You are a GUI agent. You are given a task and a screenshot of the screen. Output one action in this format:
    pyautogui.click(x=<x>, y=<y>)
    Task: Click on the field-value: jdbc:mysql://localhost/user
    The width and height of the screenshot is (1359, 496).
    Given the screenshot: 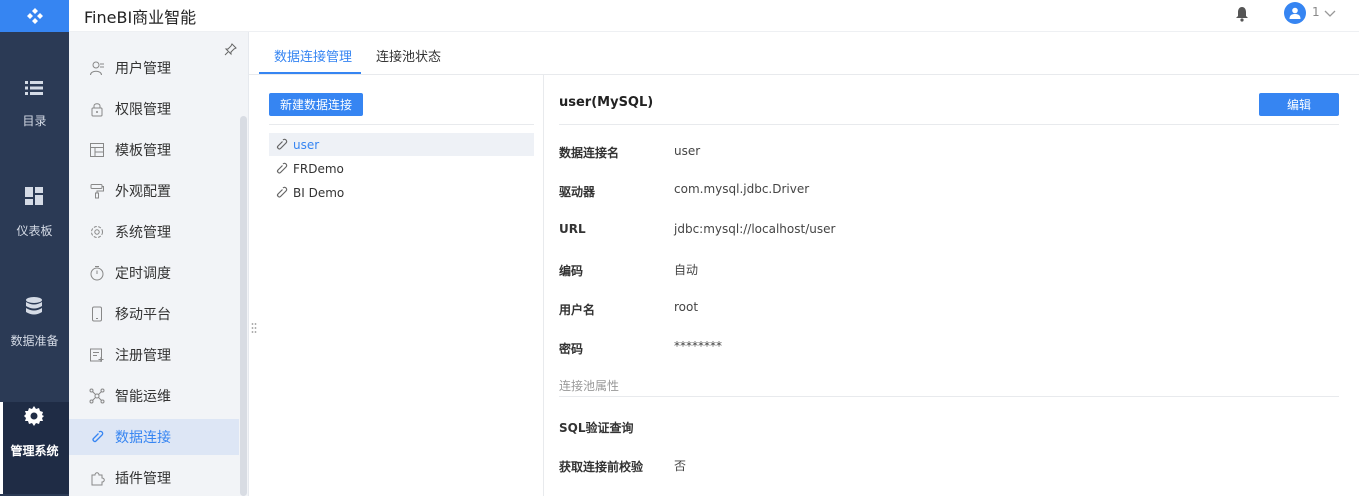 What is the action you would take?
    pyautogui.click(x=755, y=229)
    